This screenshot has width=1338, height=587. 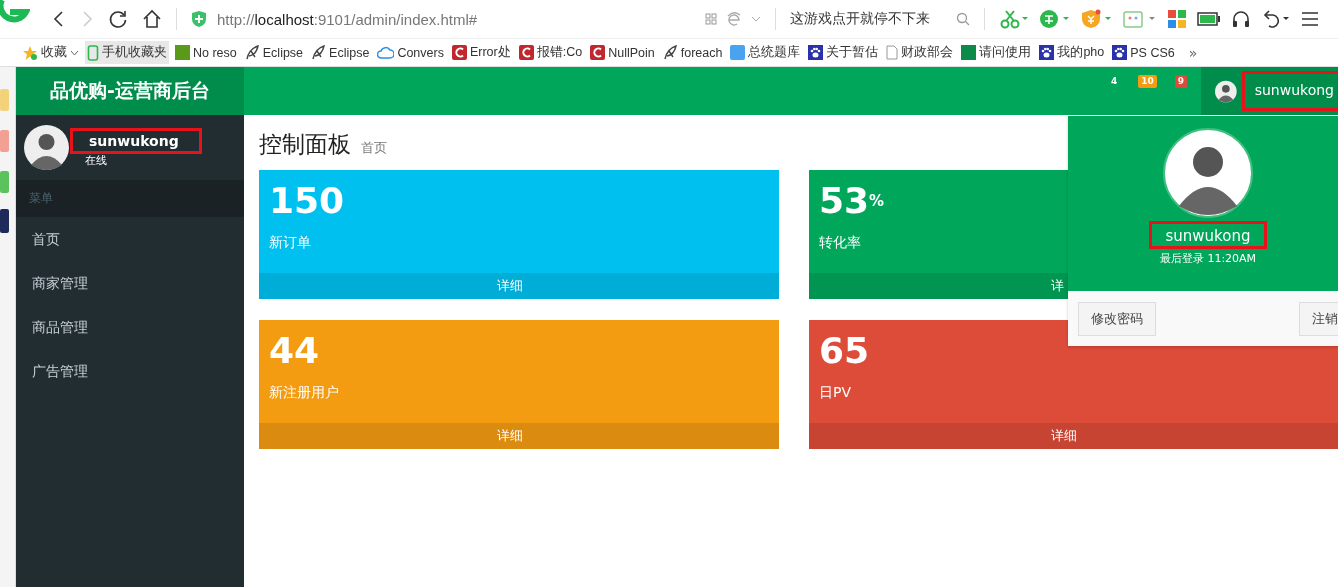 What do you see at coordinates (1209, 19) in the screenshot?
I see `battery-icon` at bounding box center [1209, 19].